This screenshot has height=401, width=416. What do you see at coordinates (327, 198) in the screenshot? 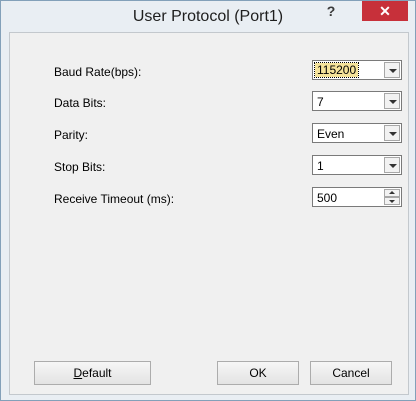
I see `receive-timeout-value: 500` at bounding box center [327, 198].